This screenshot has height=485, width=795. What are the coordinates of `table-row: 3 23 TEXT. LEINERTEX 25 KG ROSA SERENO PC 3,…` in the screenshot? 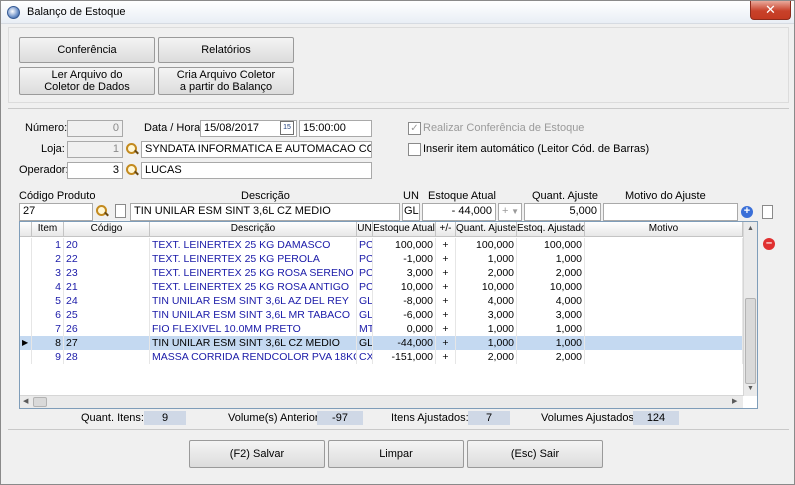 It's located at (381, 273).